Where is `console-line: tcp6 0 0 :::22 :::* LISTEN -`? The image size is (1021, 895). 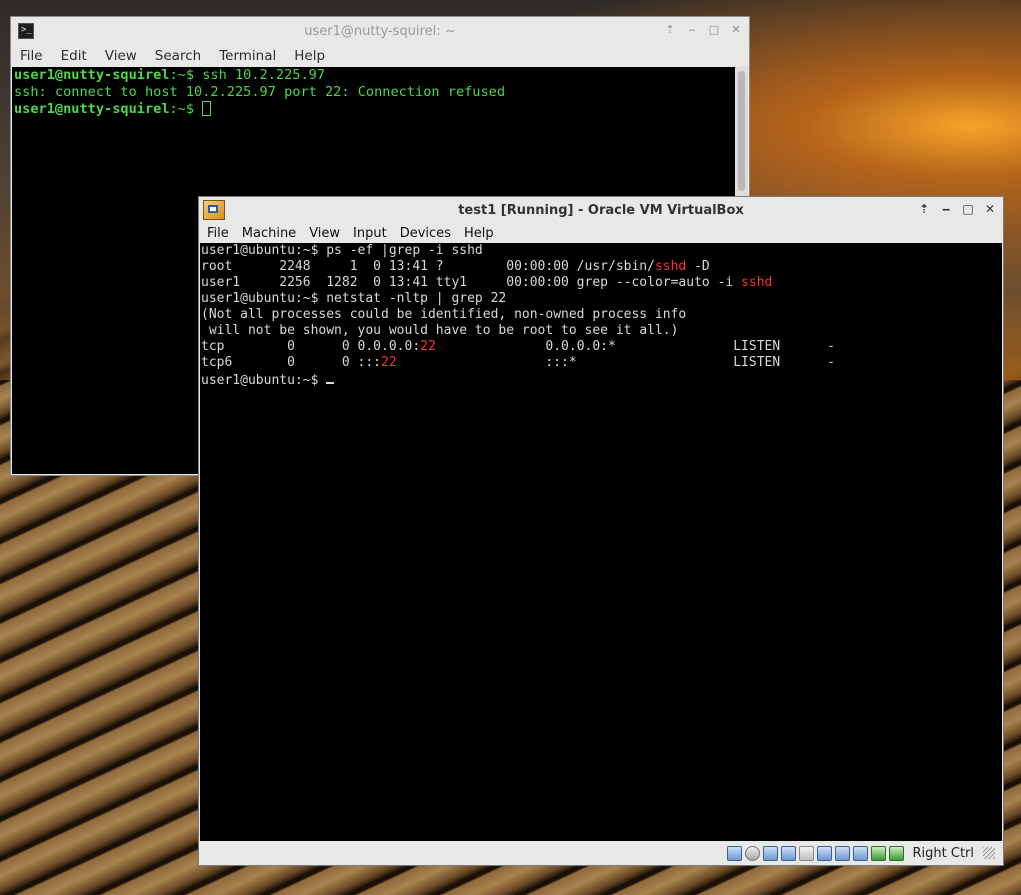
console-line: tcp6 0 0 :::22 :::* LISTEN - is located at coordinates (601, 363).